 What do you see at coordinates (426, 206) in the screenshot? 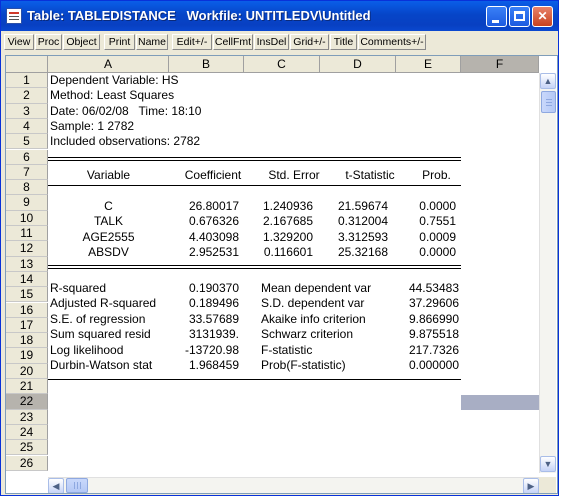
I see `cell-prob: 0.0000` at bounding box center [426, 206].